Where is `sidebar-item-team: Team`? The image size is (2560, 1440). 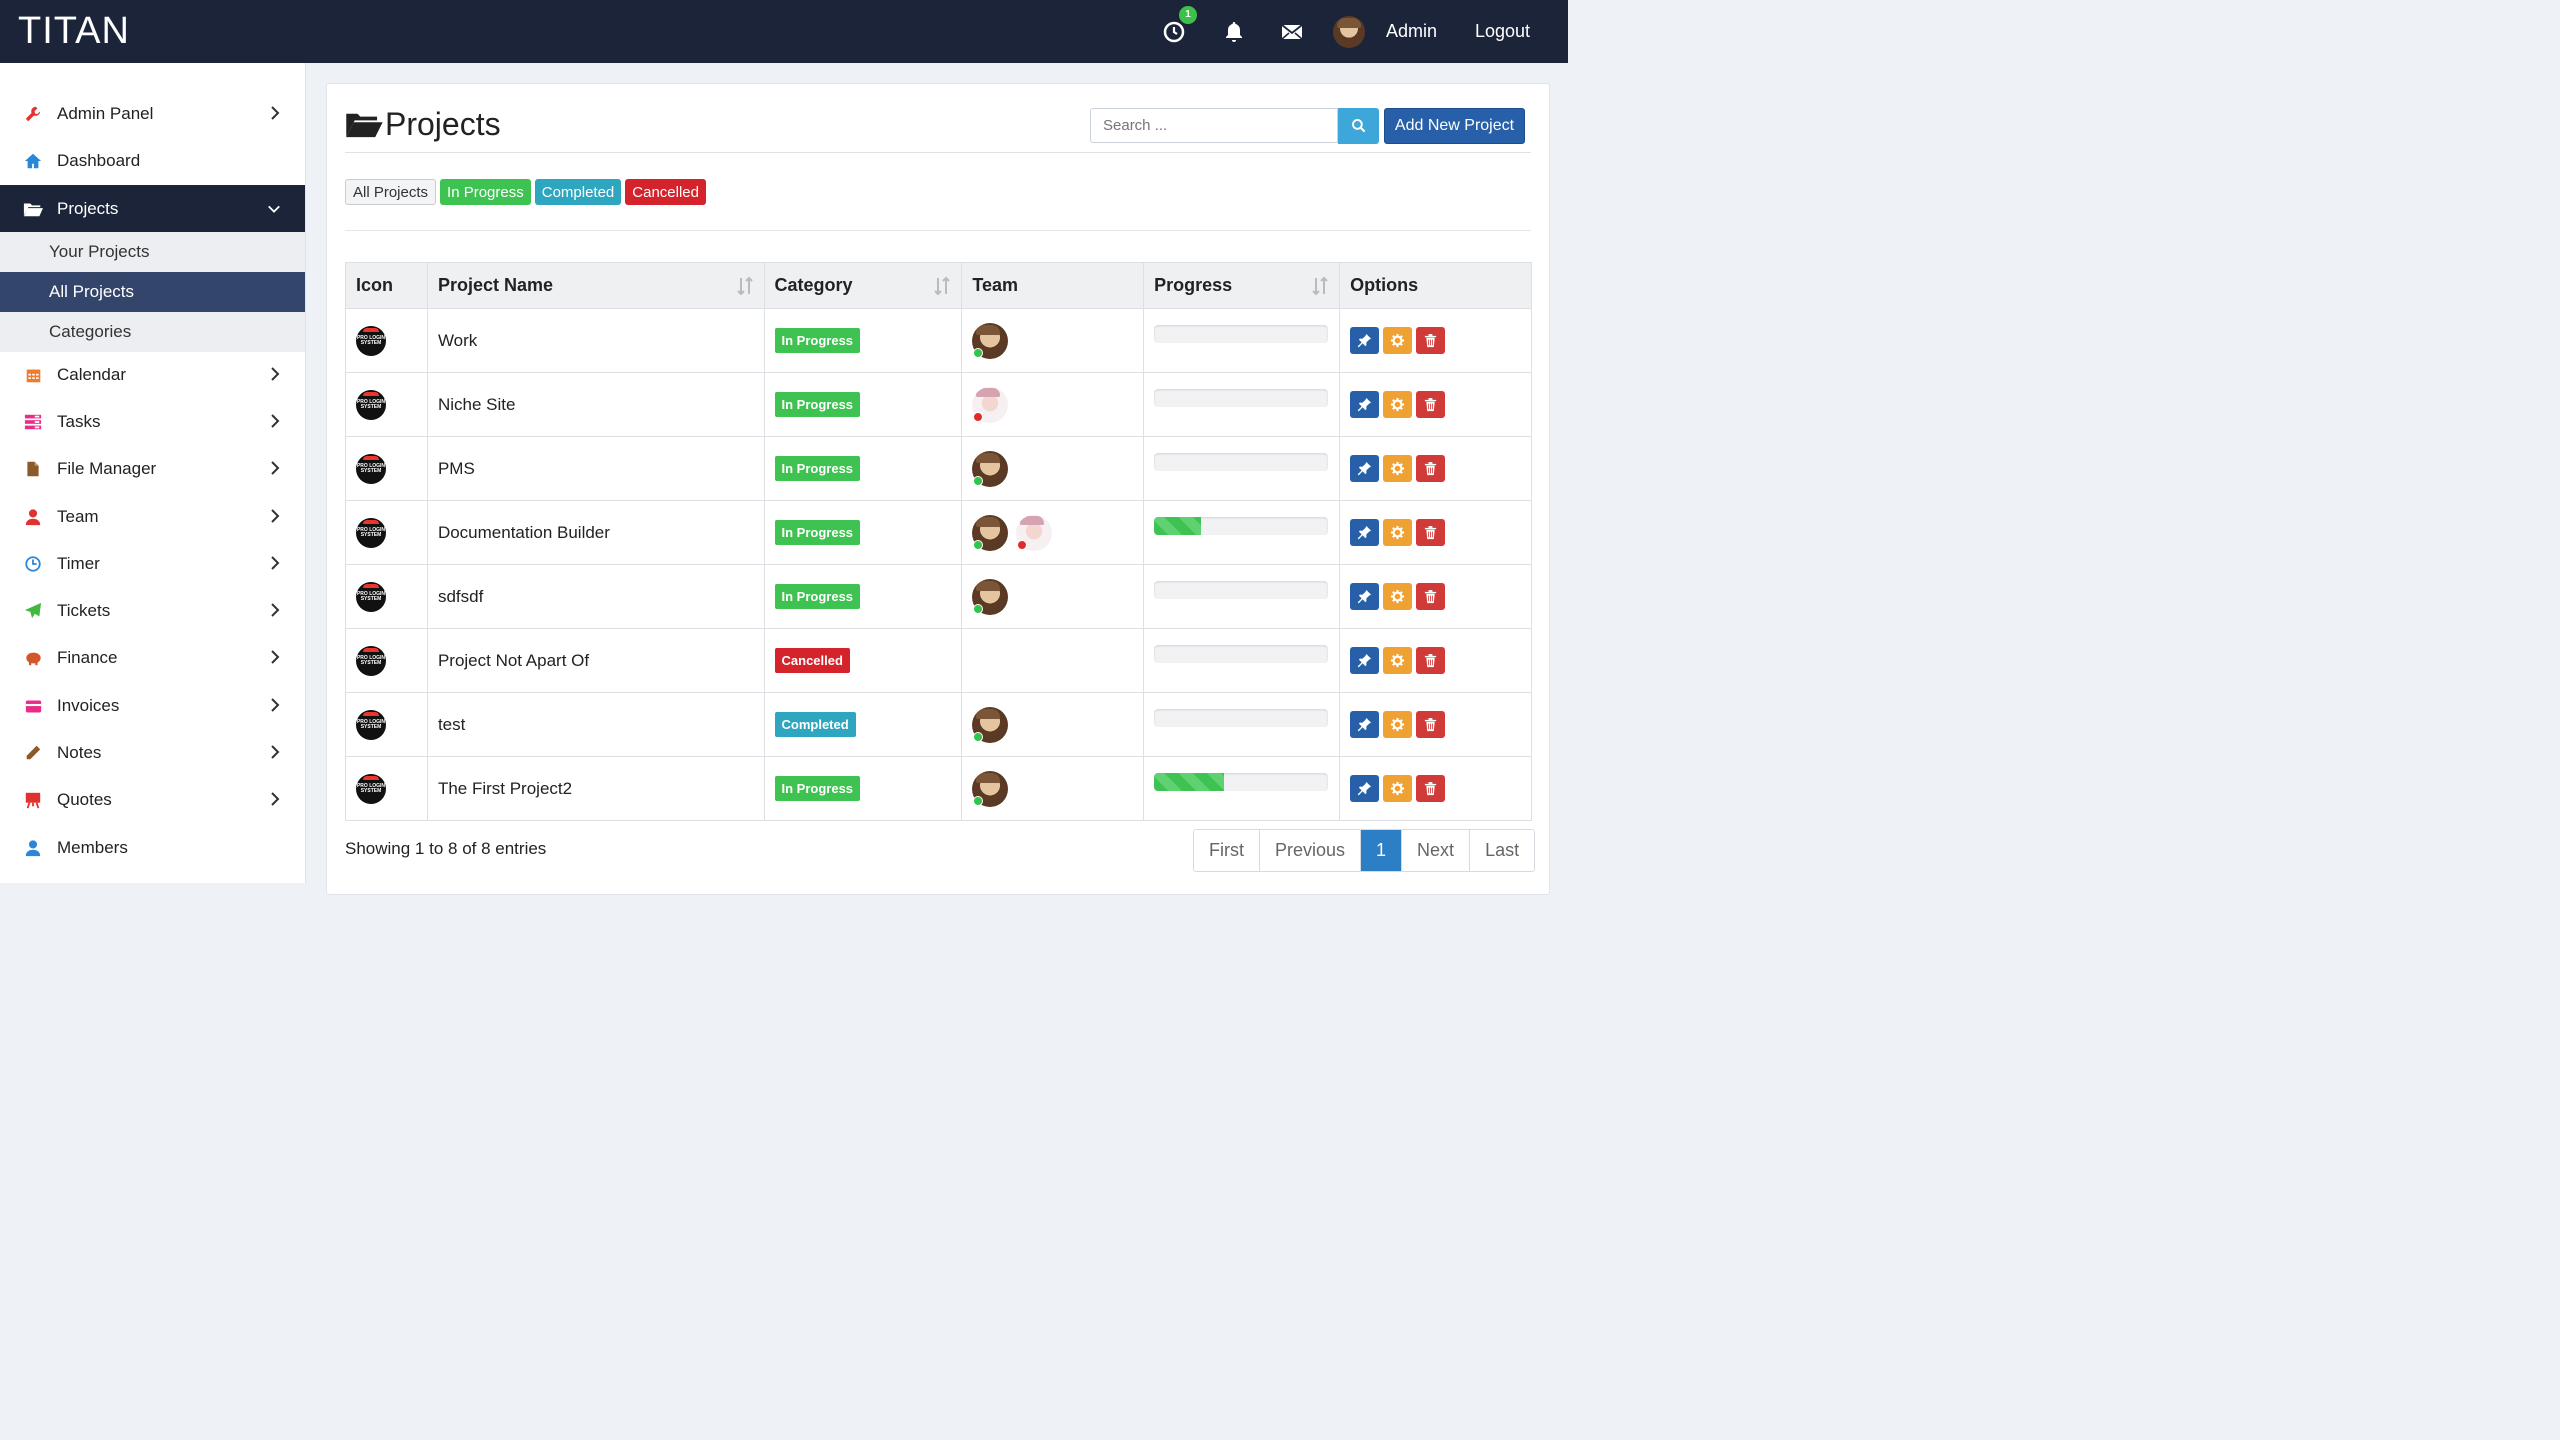 sidebar-item-team: Team is located at coordinates (152, 517).